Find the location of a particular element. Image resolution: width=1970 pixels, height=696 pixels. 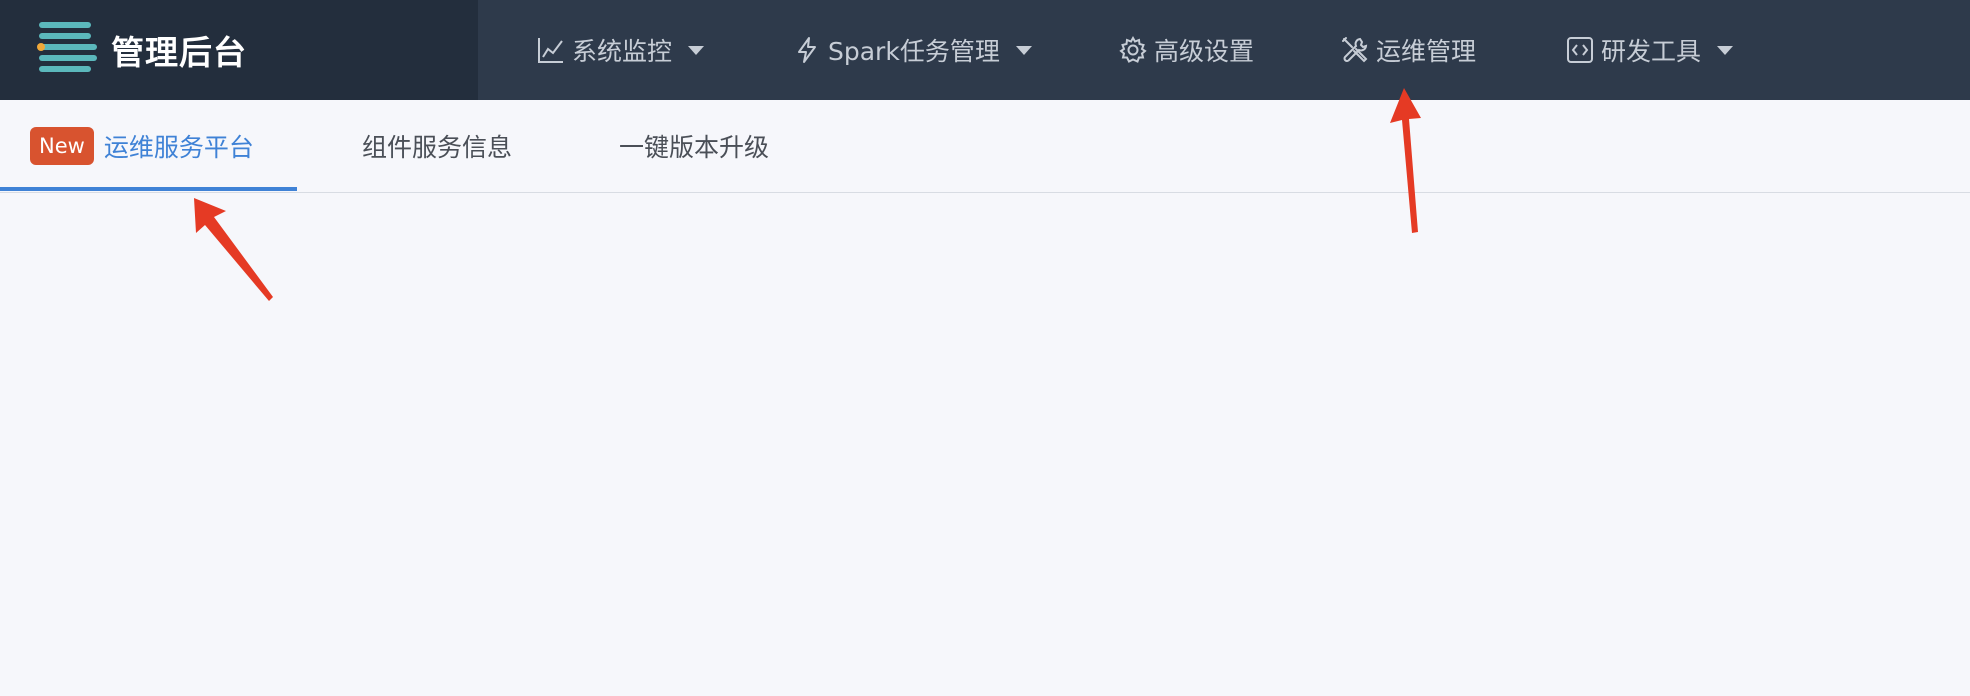

active-tab-indicator is located at coordinates (148, 189).